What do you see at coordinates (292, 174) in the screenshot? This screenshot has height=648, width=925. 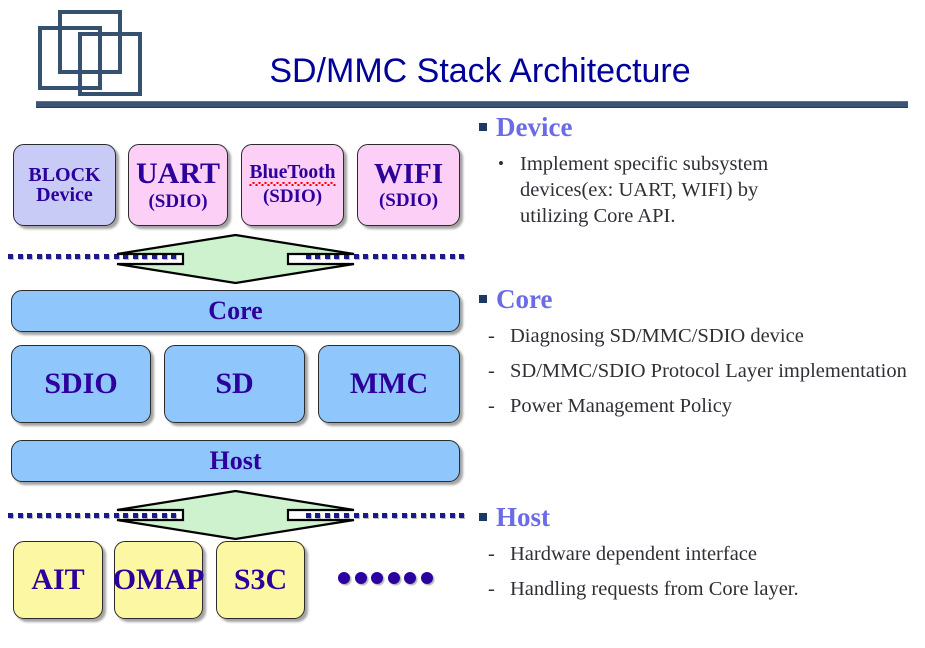 I see `box-line-1: BlueTooth` at bounding box center [292, 174].